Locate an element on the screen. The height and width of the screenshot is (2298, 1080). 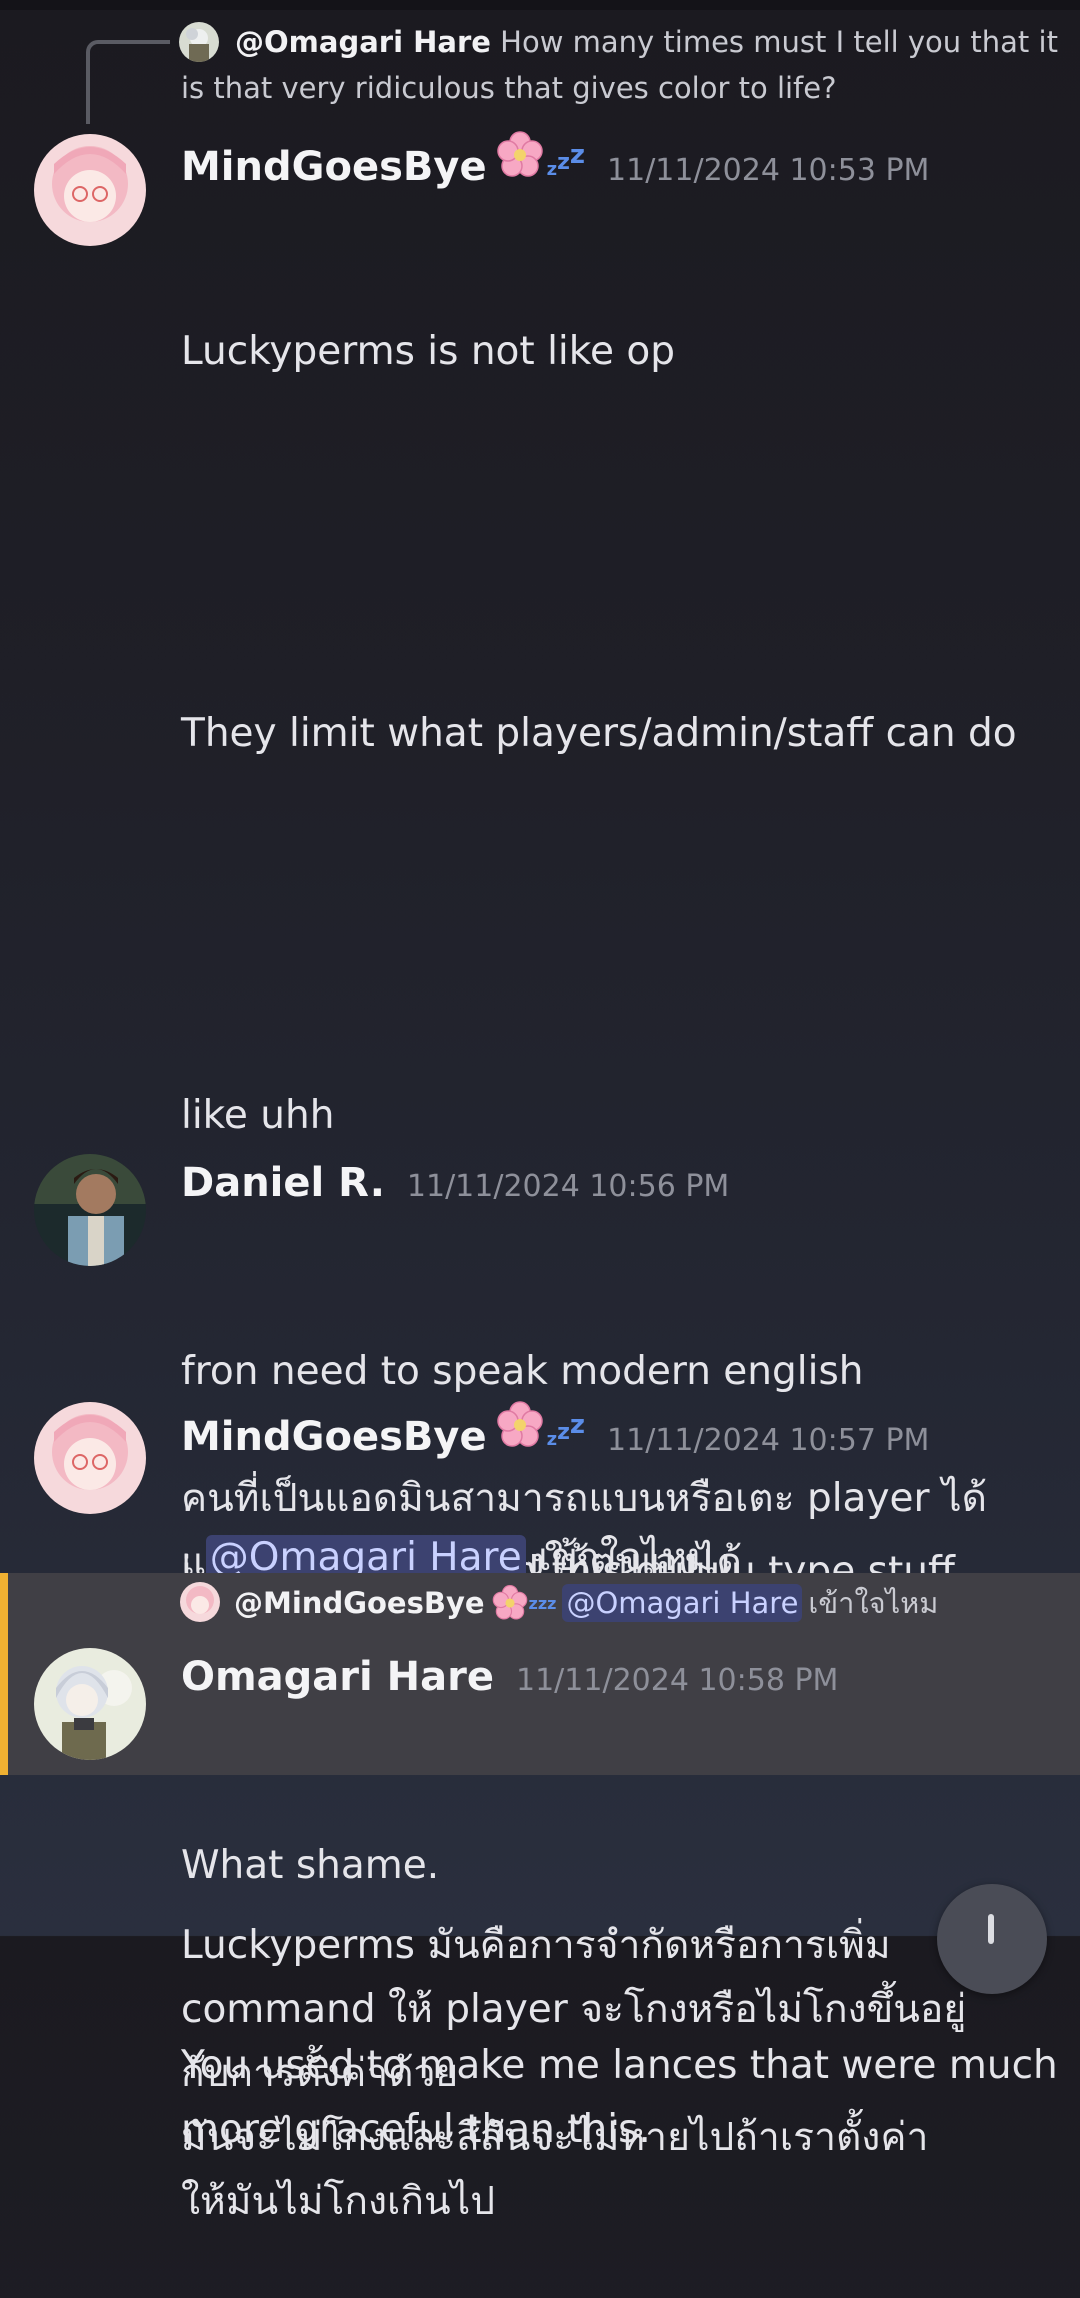
reply-connector is located at coordinates (128, 82).